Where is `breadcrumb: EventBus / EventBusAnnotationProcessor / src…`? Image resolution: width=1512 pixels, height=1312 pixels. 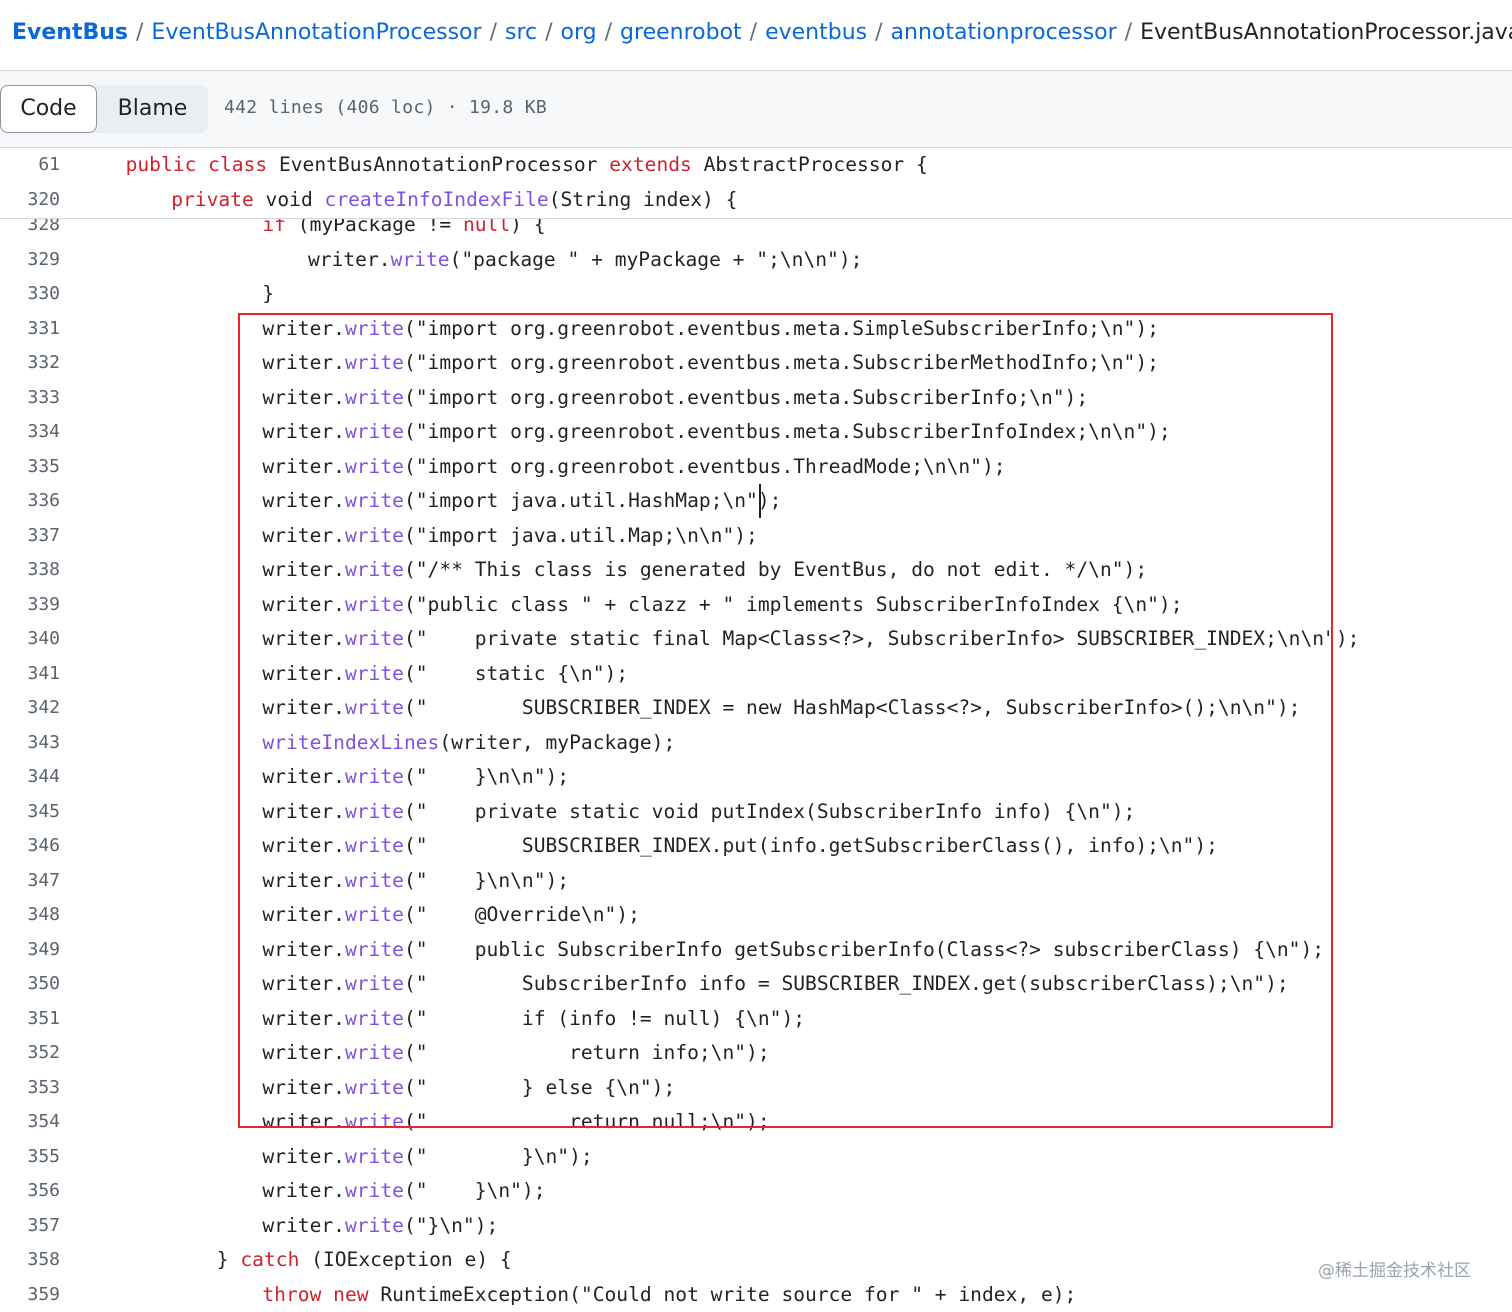 breadcrumb: EventBus / EventBusAnnotationProcessor / src… is located at coordinates (762, 35).